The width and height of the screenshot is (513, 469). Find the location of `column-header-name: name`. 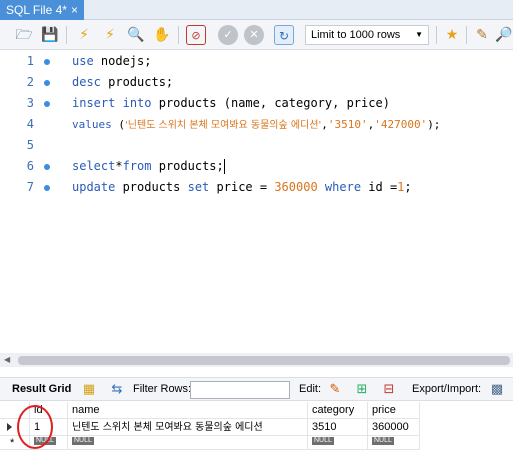

column-header-name: name is located at coordinates (188, 410).